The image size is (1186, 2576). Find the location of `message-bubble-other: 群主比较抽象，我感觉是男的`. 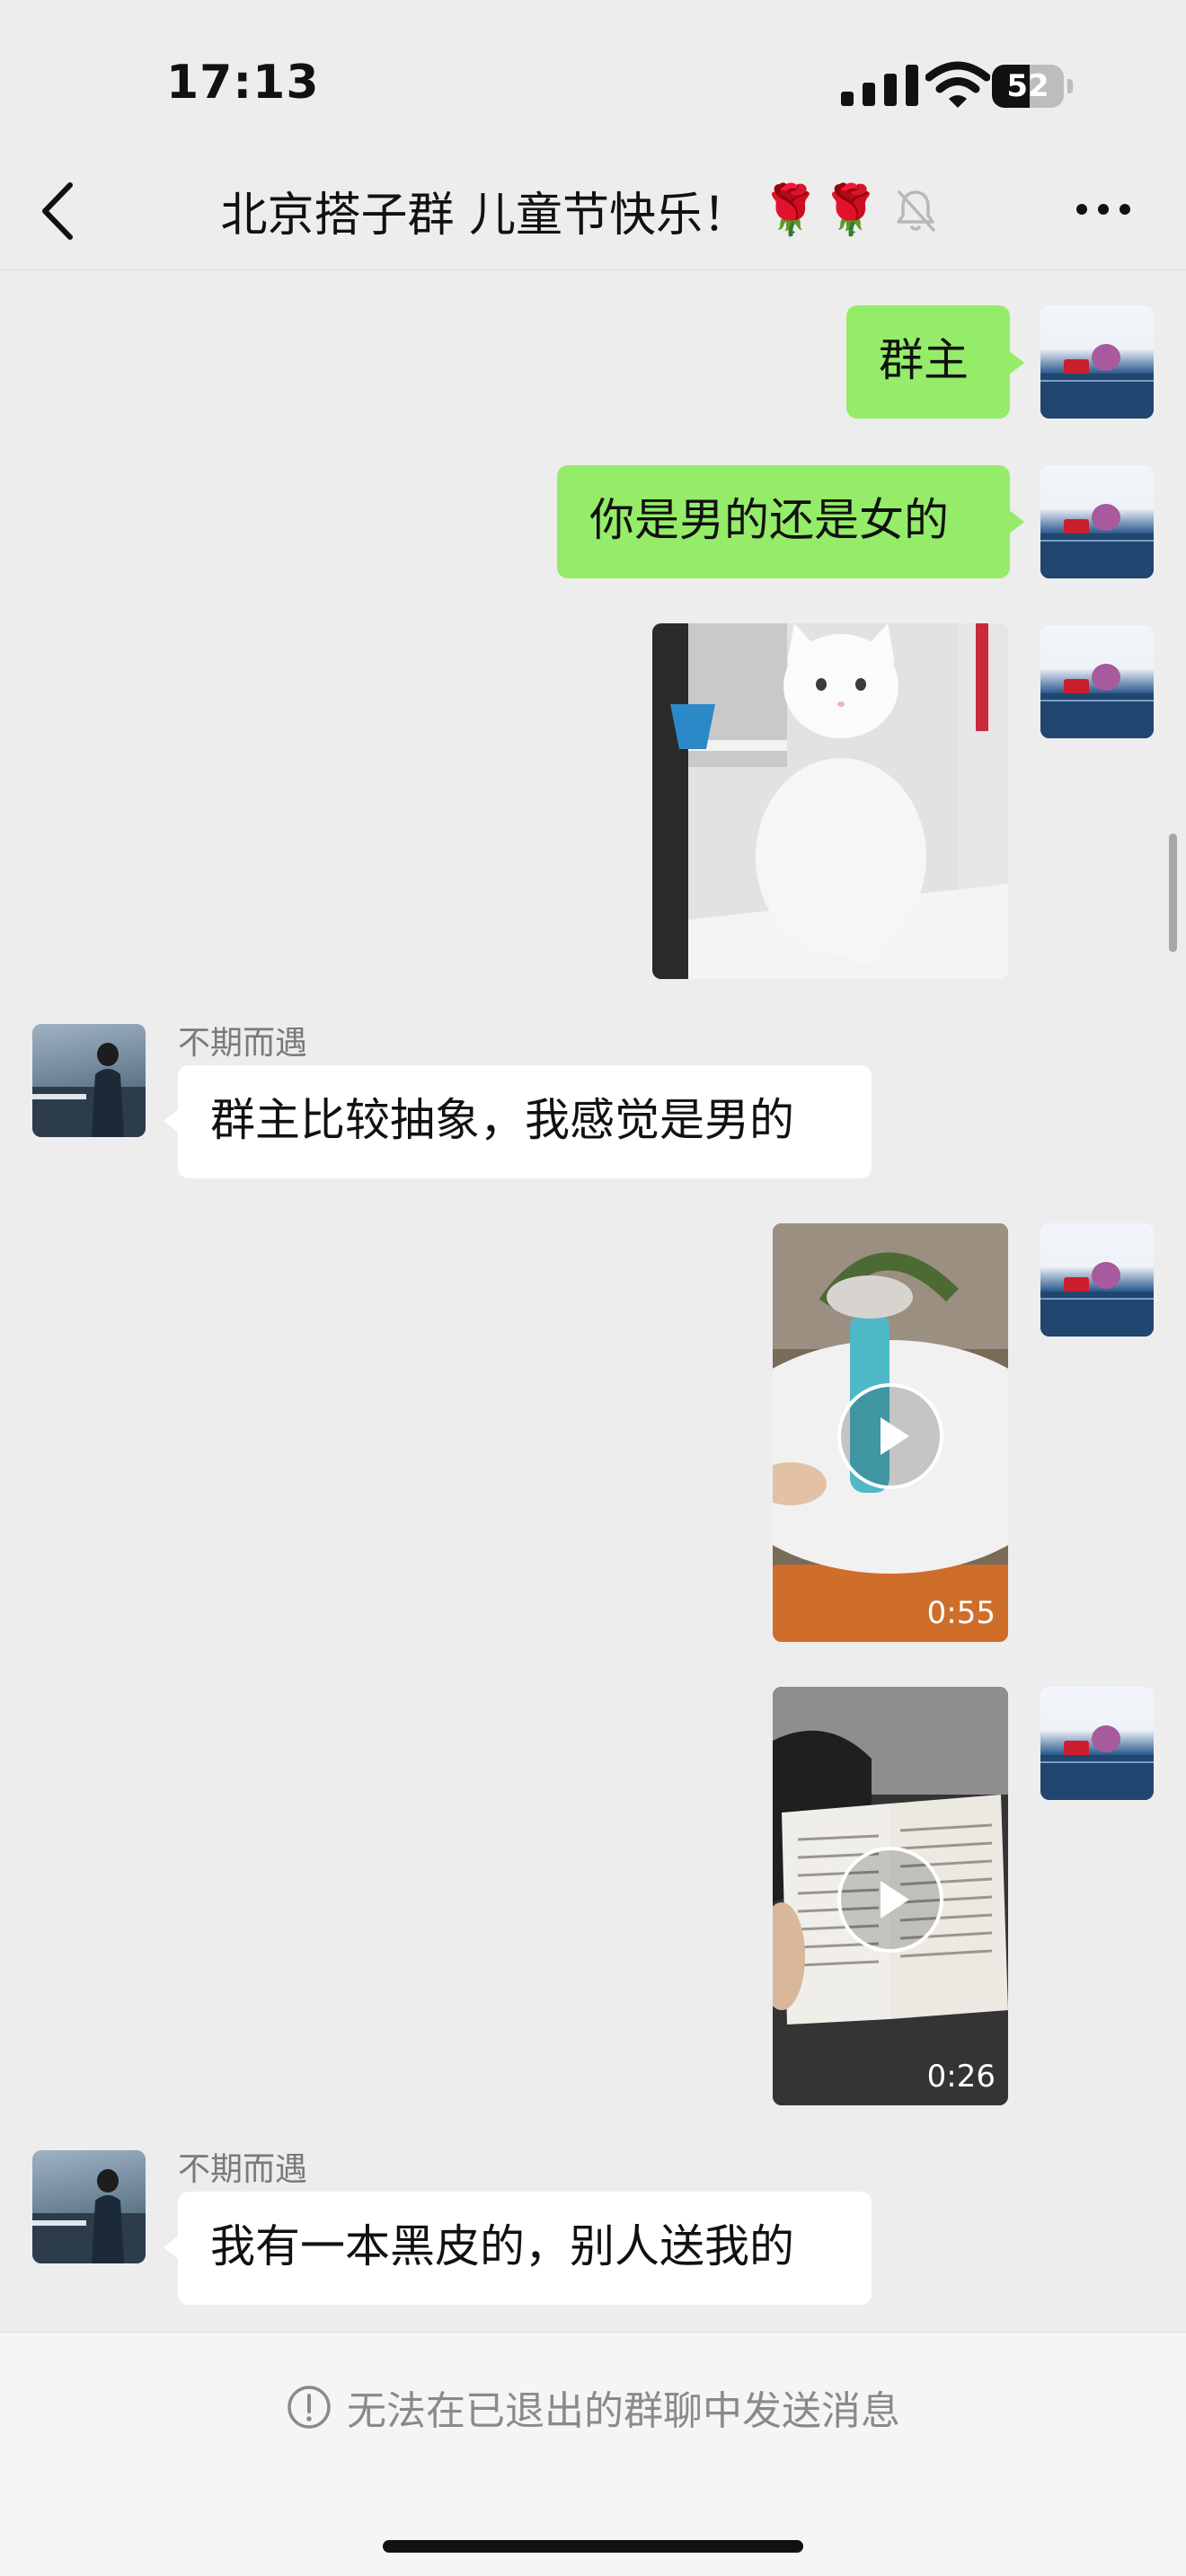

message-bubble-other: 群主比较抽象，我感觉是男的 is located at coordinates (525, 1121).